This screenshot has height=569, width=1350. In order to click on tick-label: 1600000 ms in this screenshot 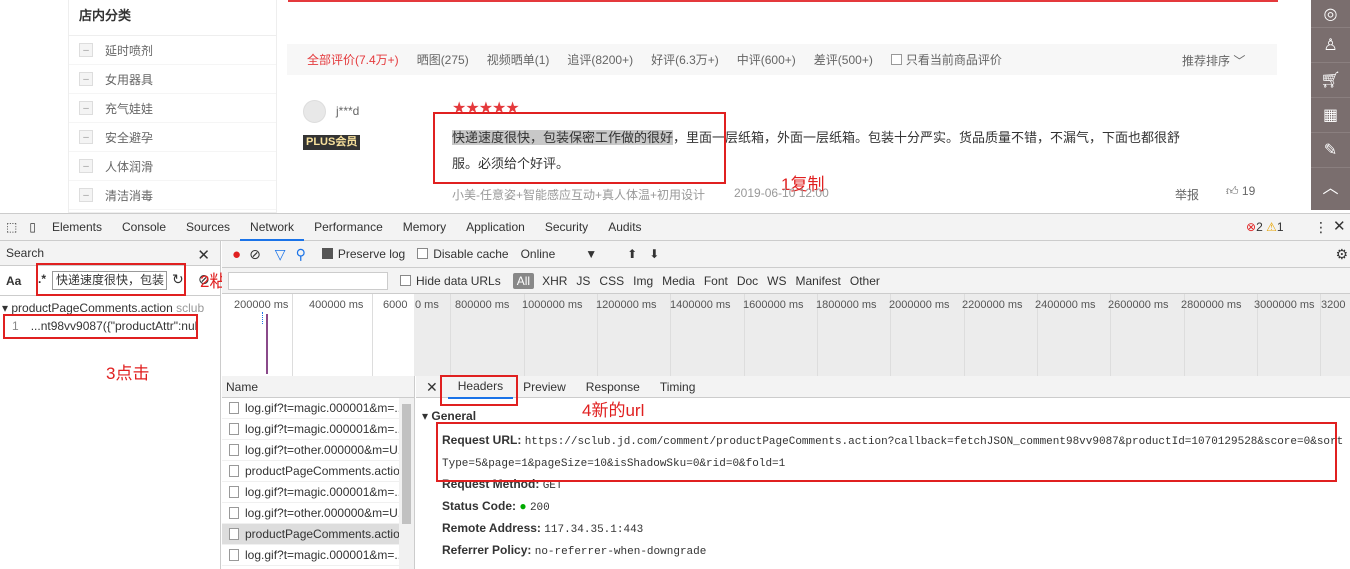, I will do `click(773, 305)`.